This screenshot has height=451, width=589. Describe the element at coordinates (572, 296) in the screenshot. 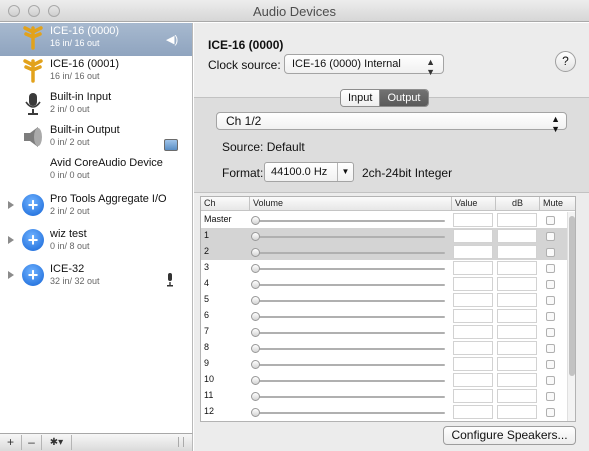

I see `scrollbar-thumb` at that location.